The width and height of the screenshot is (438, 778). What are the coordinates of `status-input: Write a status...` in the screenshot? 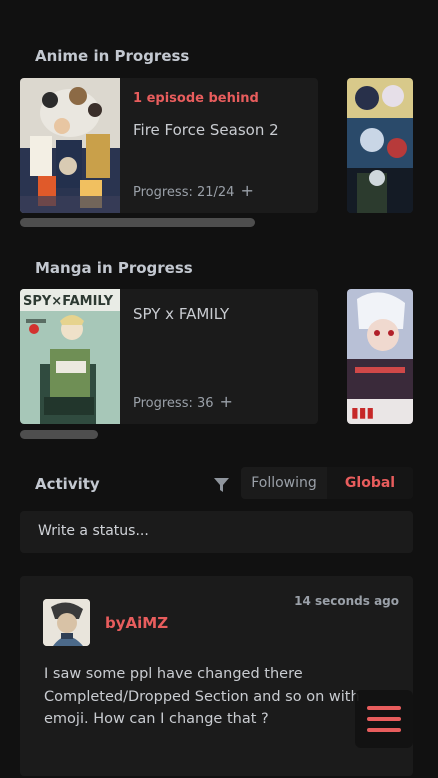 It's located at (216, 532).